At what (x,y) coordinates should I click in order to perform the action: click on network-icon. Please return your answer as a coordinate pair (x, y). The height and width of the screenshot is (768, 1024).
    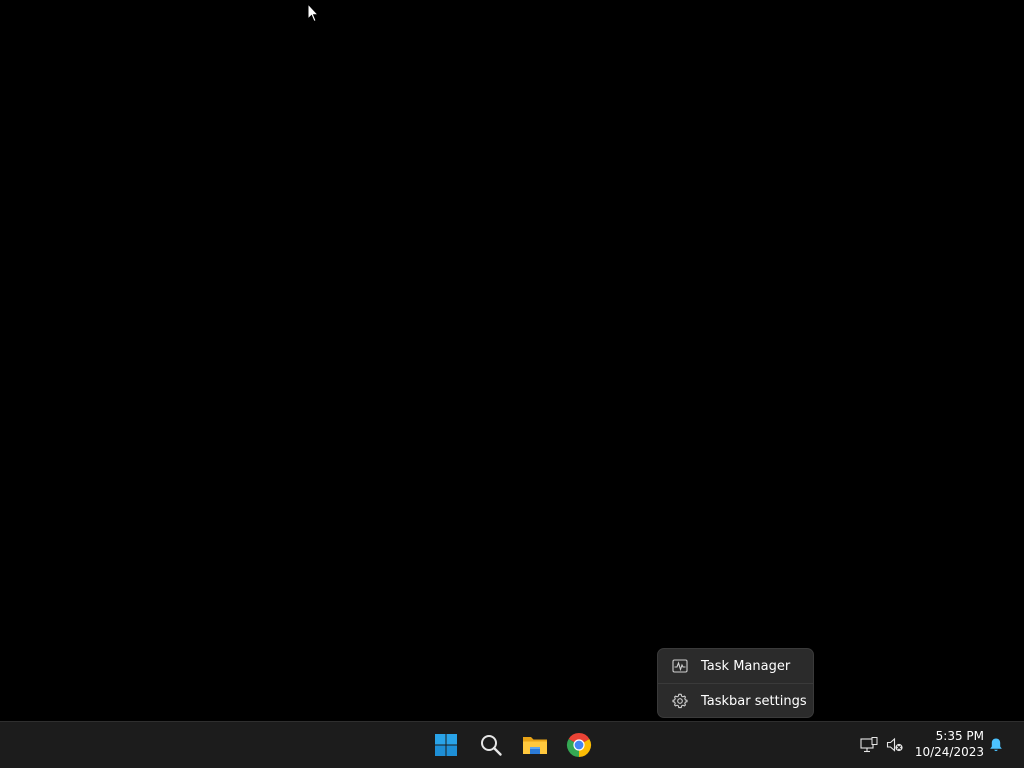
    Looking at the image, I should click on (869, 745).